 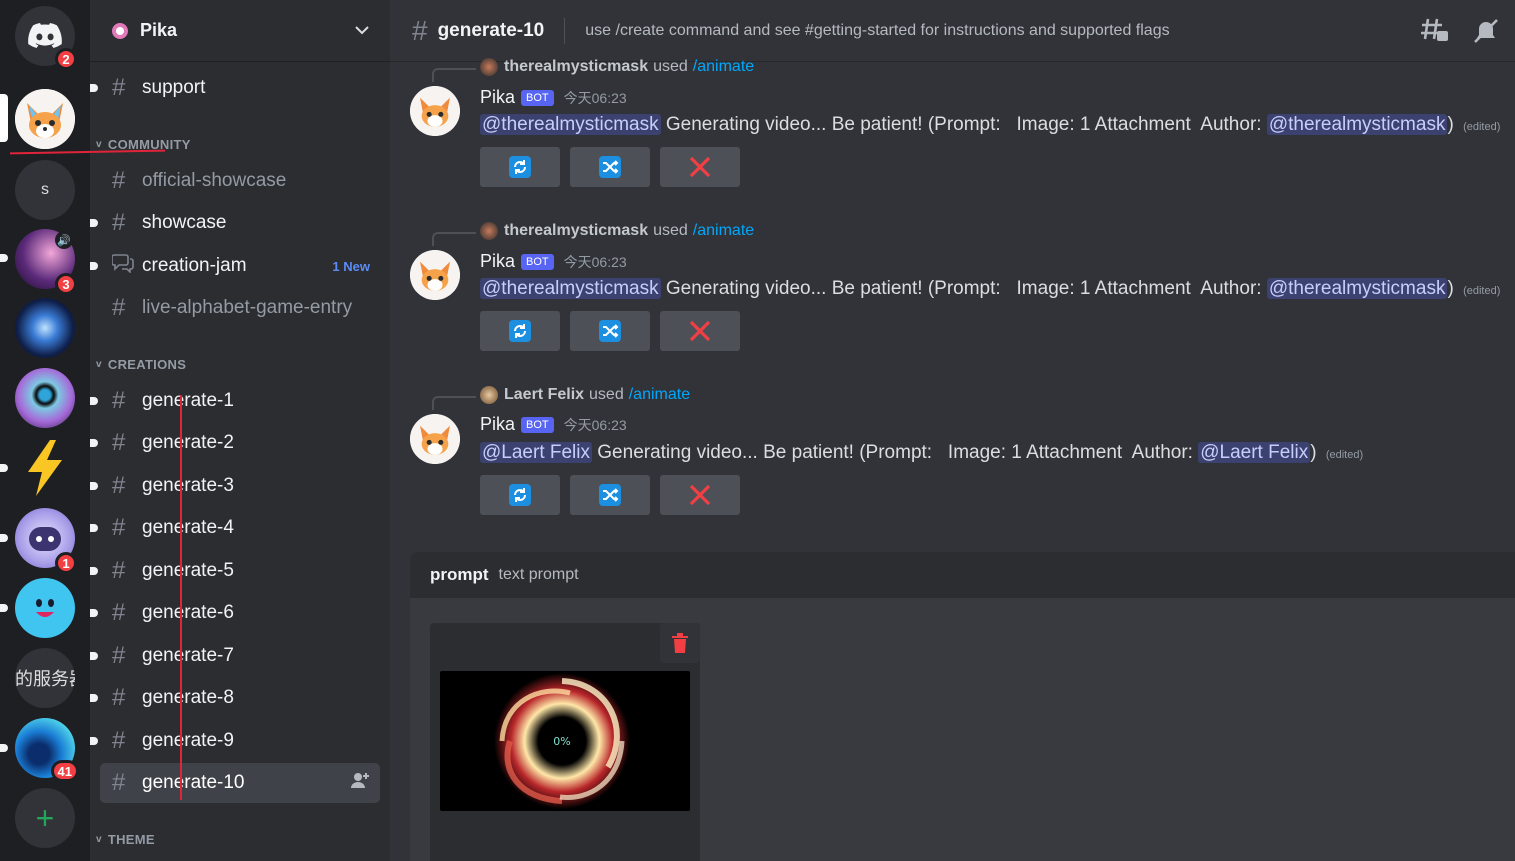 What do you see at coordinates (235, 486) in the screenshot?
I see `channel-generate-3: # generate-3` at bounding box center [235, 486].